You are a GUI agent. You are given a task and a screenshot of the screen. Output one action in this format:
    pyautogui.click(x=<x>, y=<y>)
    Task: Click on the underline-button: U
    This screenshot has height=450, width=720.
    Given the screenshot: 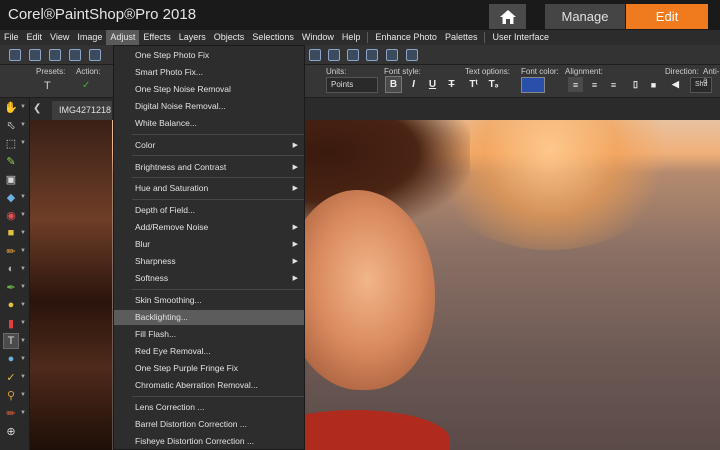 What is the action you would take?
    pyautogui.click(x=432, y=84)
    